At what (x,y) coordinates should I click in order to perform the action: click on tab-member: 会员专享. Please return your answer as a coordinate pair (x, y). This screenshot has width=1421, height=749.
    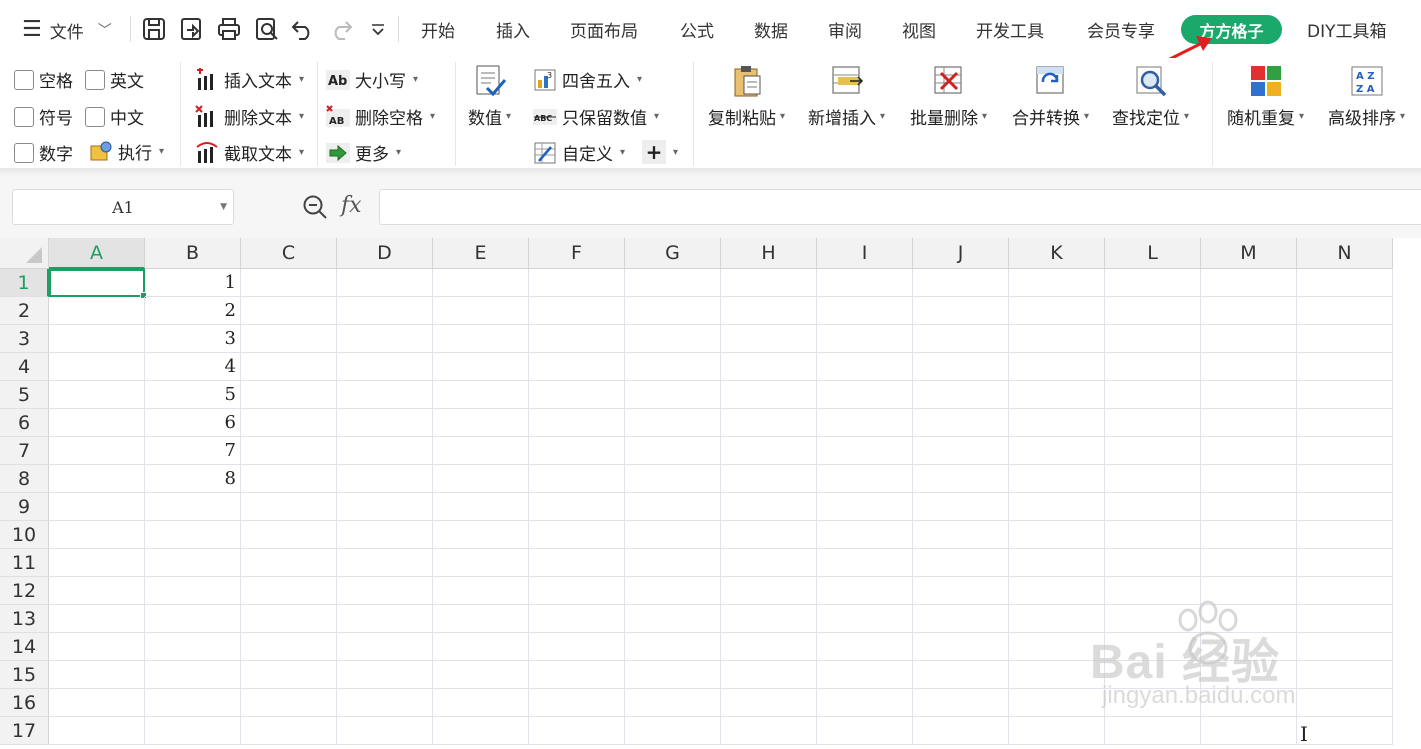
    Looking at the image, I should click on (1121, 29).